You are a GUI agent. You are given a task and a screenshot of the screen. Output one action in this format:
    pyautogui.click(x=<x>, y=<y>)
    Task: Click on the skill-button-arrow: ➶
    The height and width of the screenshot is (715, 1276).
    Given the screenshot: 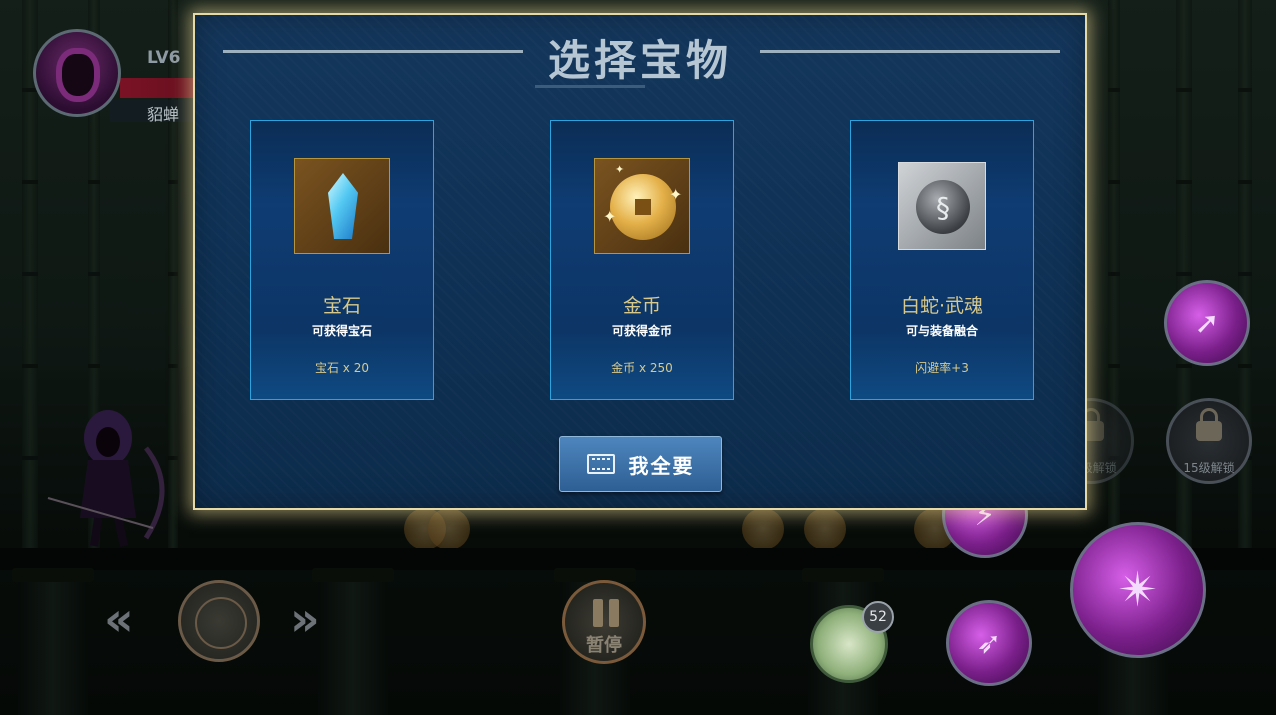 What is the action you would take?
    pyautogui.click(x=989, y=643)
    